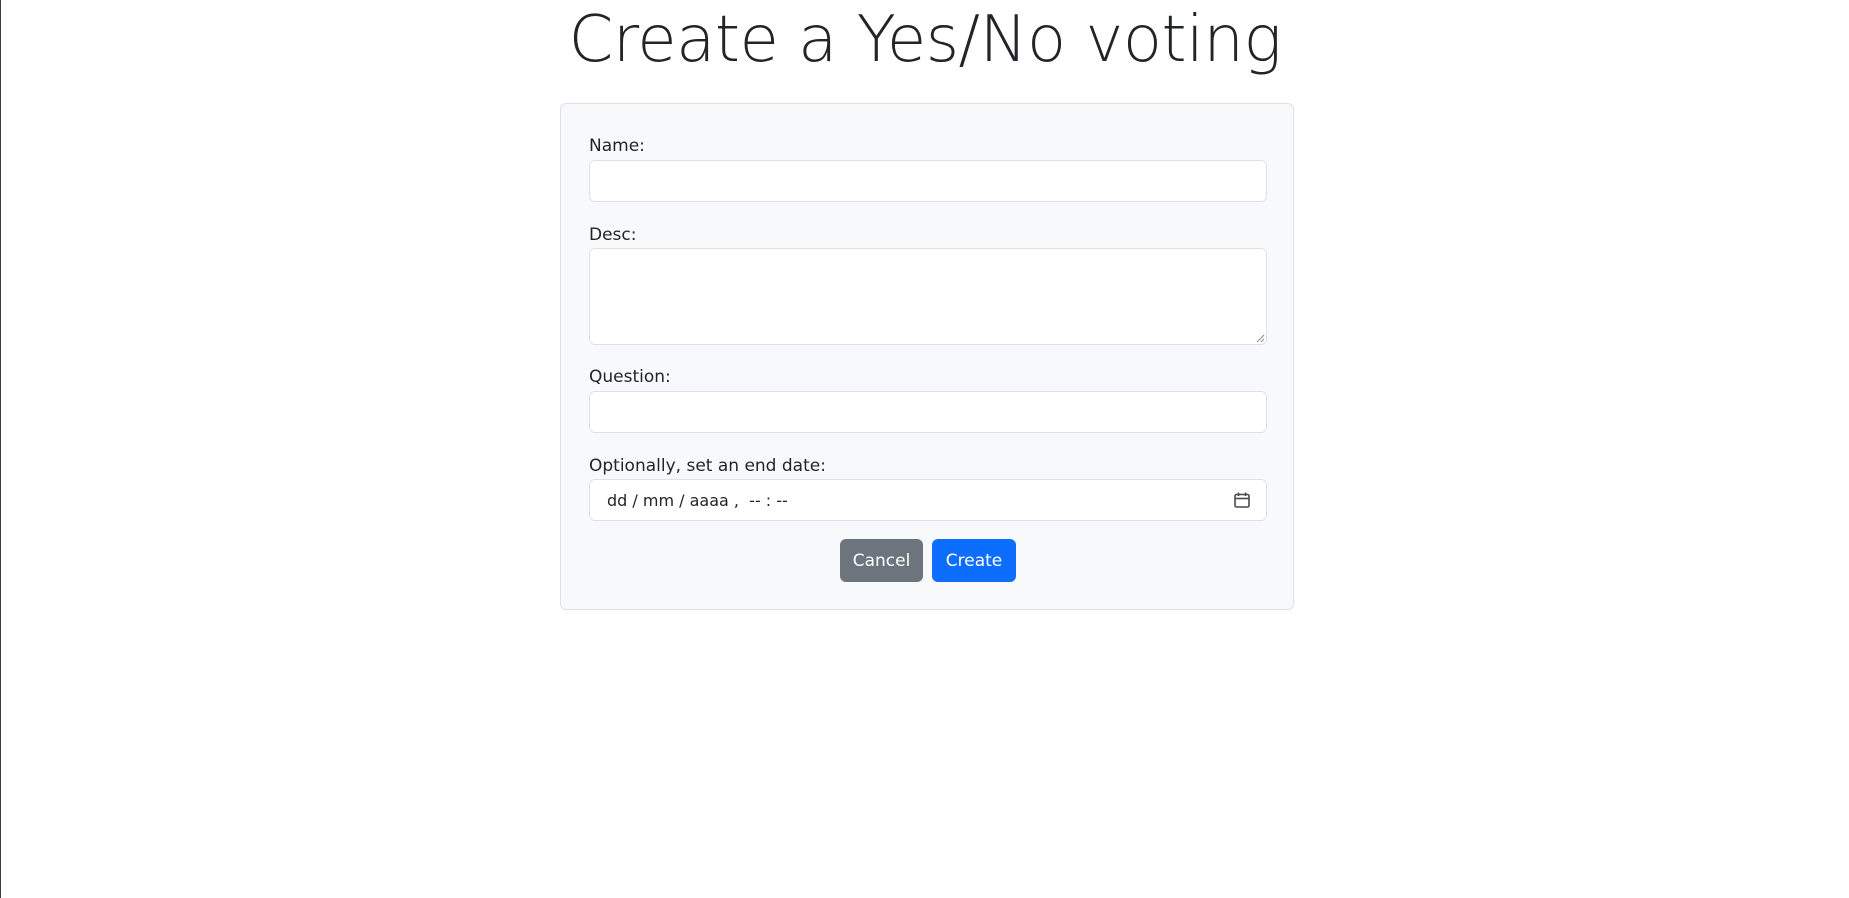 The height and width of the screenshot is (898, 1849). What do you see at coordinates (974, 560) in the screenshot?
I see `create-button: Create` at bounding box center [974, 560].